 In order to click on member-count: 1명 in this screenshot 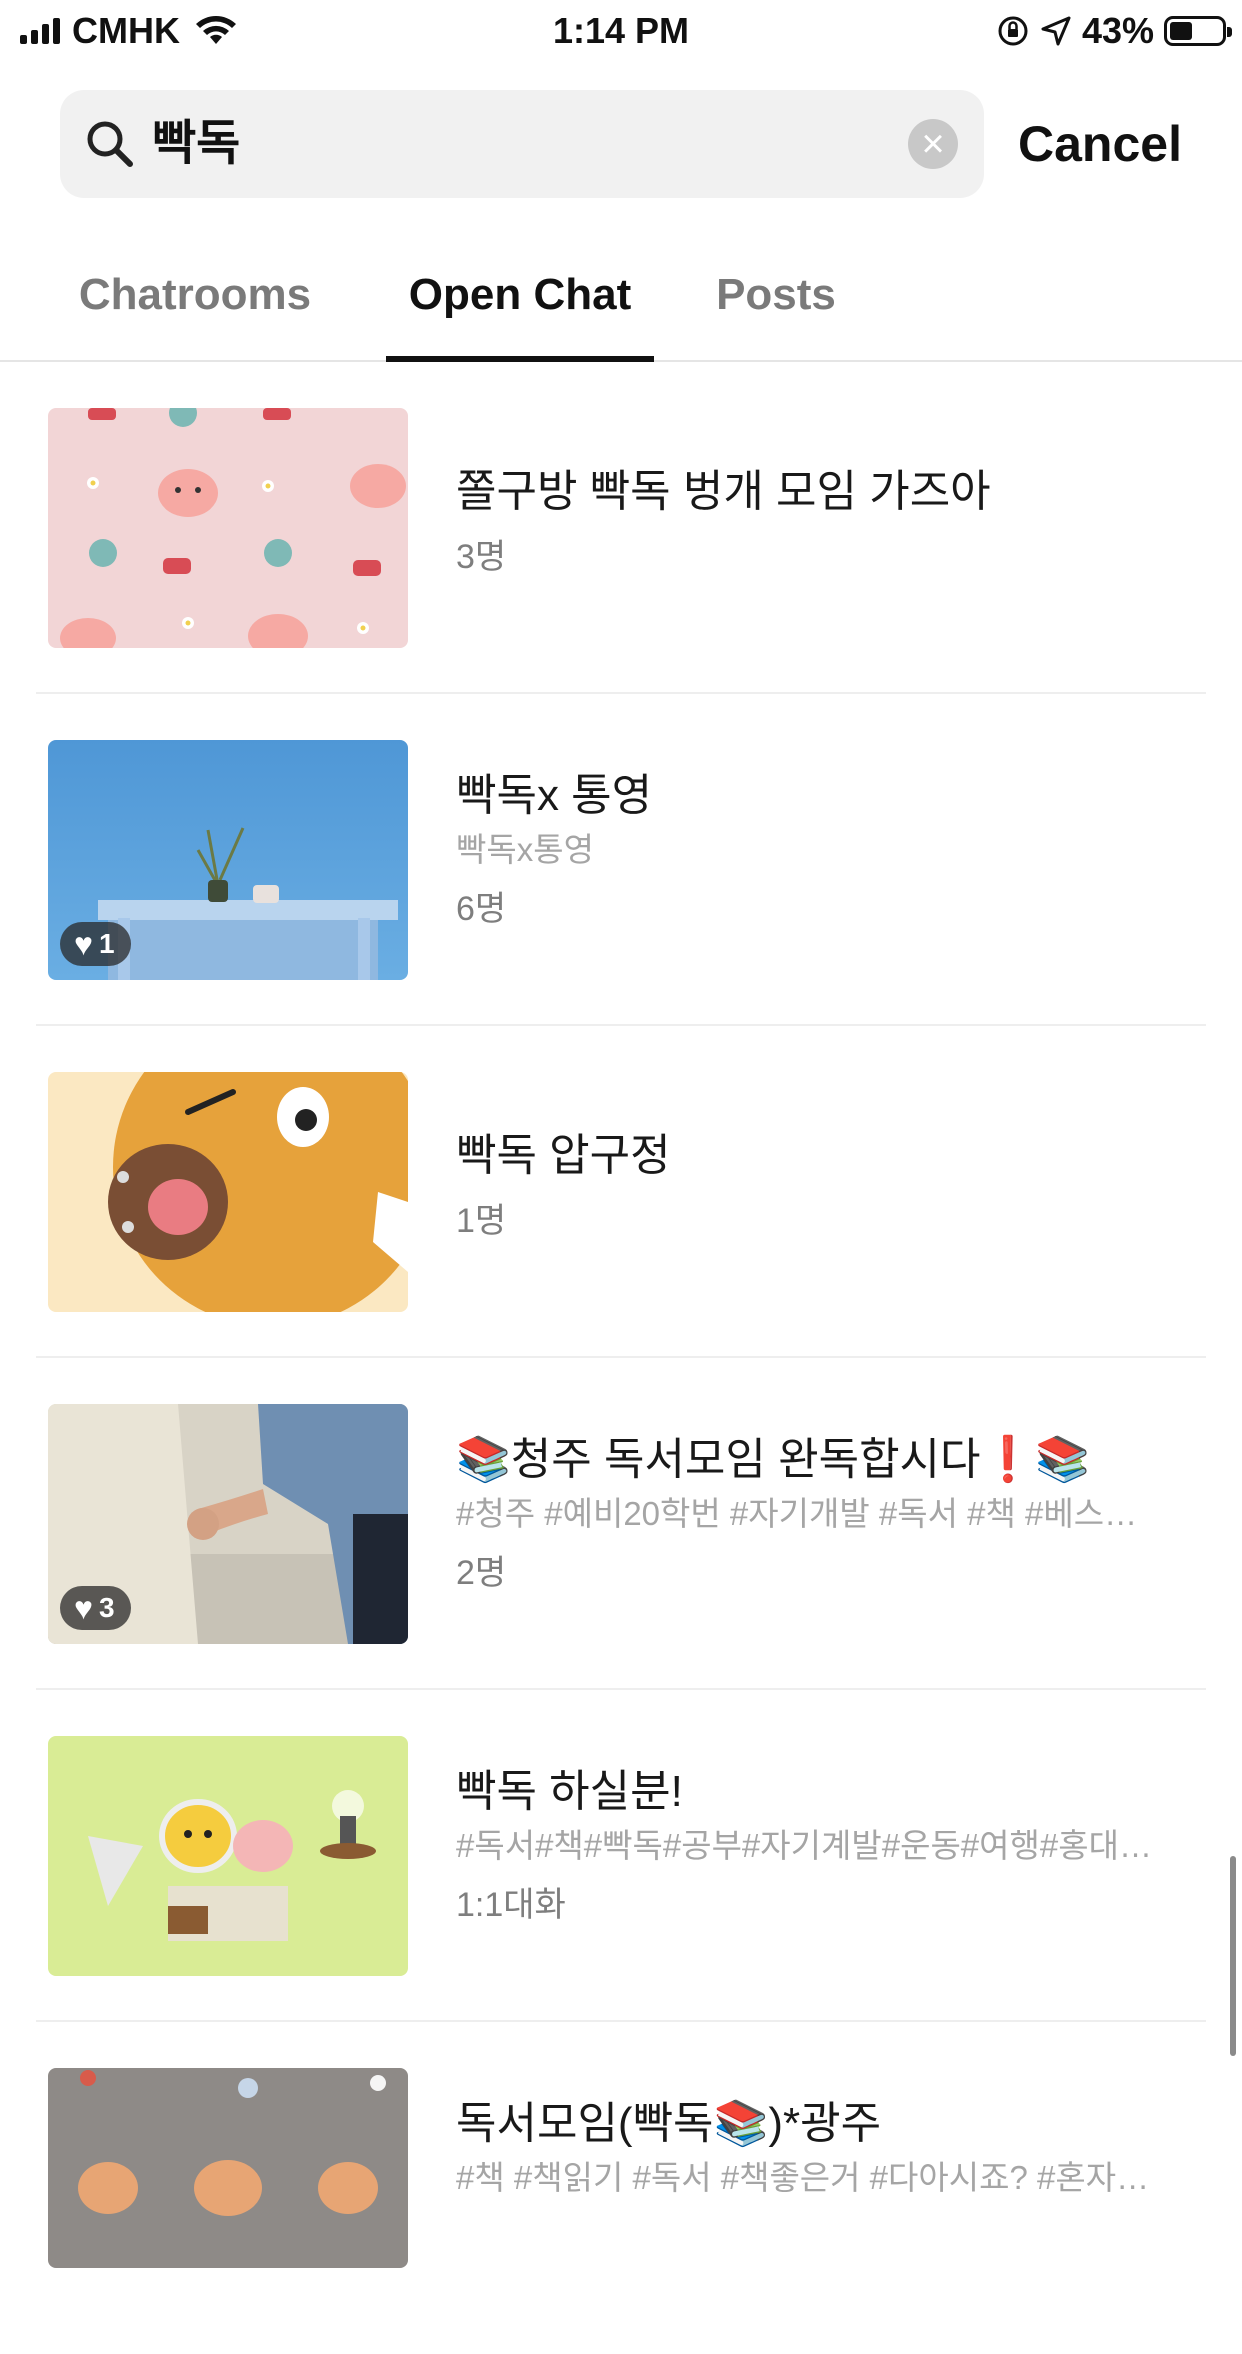, I will do `click(481, 1221)`.